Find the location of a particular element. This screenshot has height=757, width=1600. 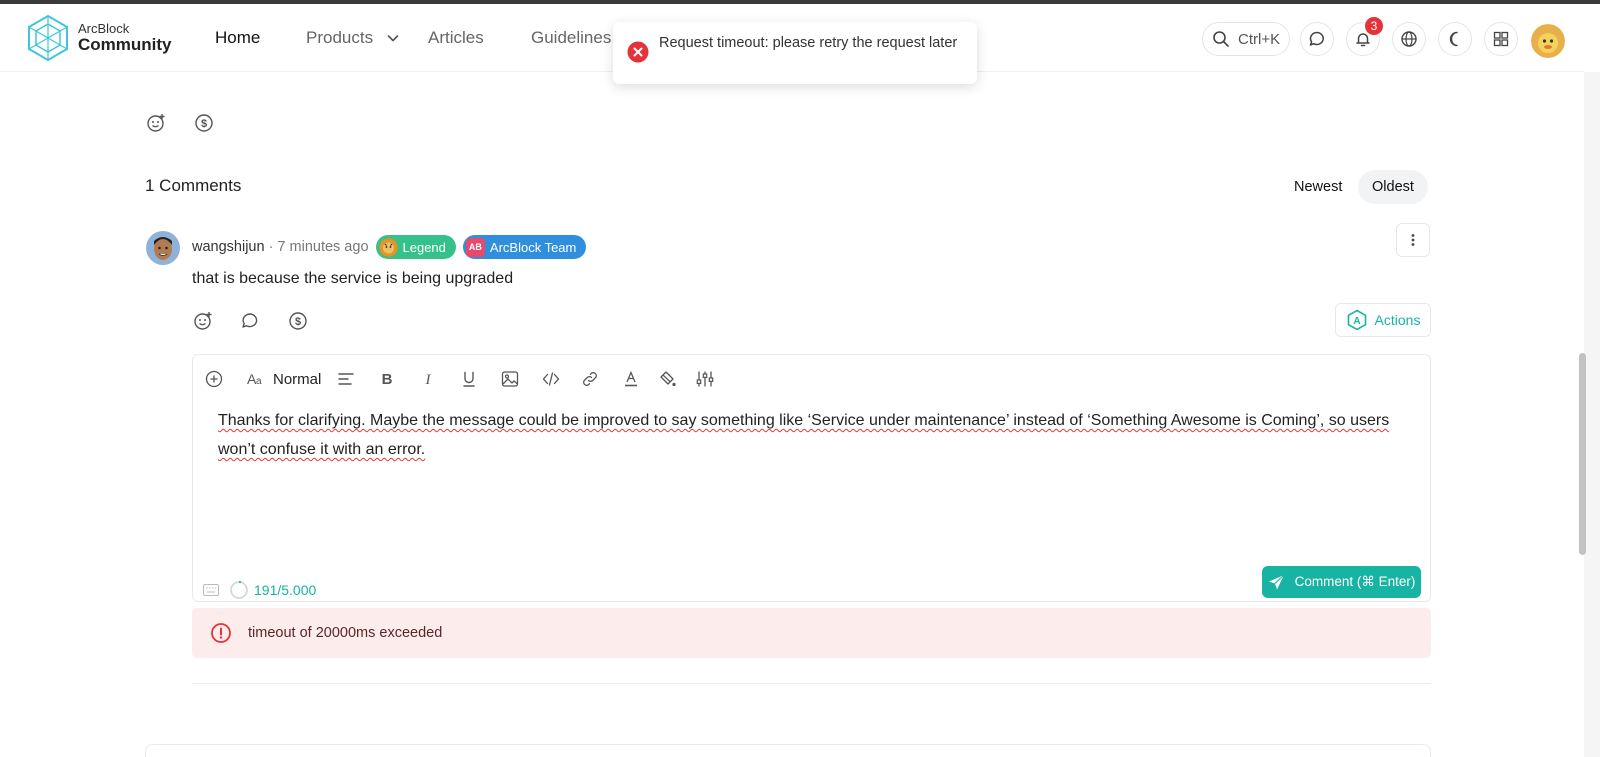

team-badge-initials: AB is located at coordinates (475, 247).